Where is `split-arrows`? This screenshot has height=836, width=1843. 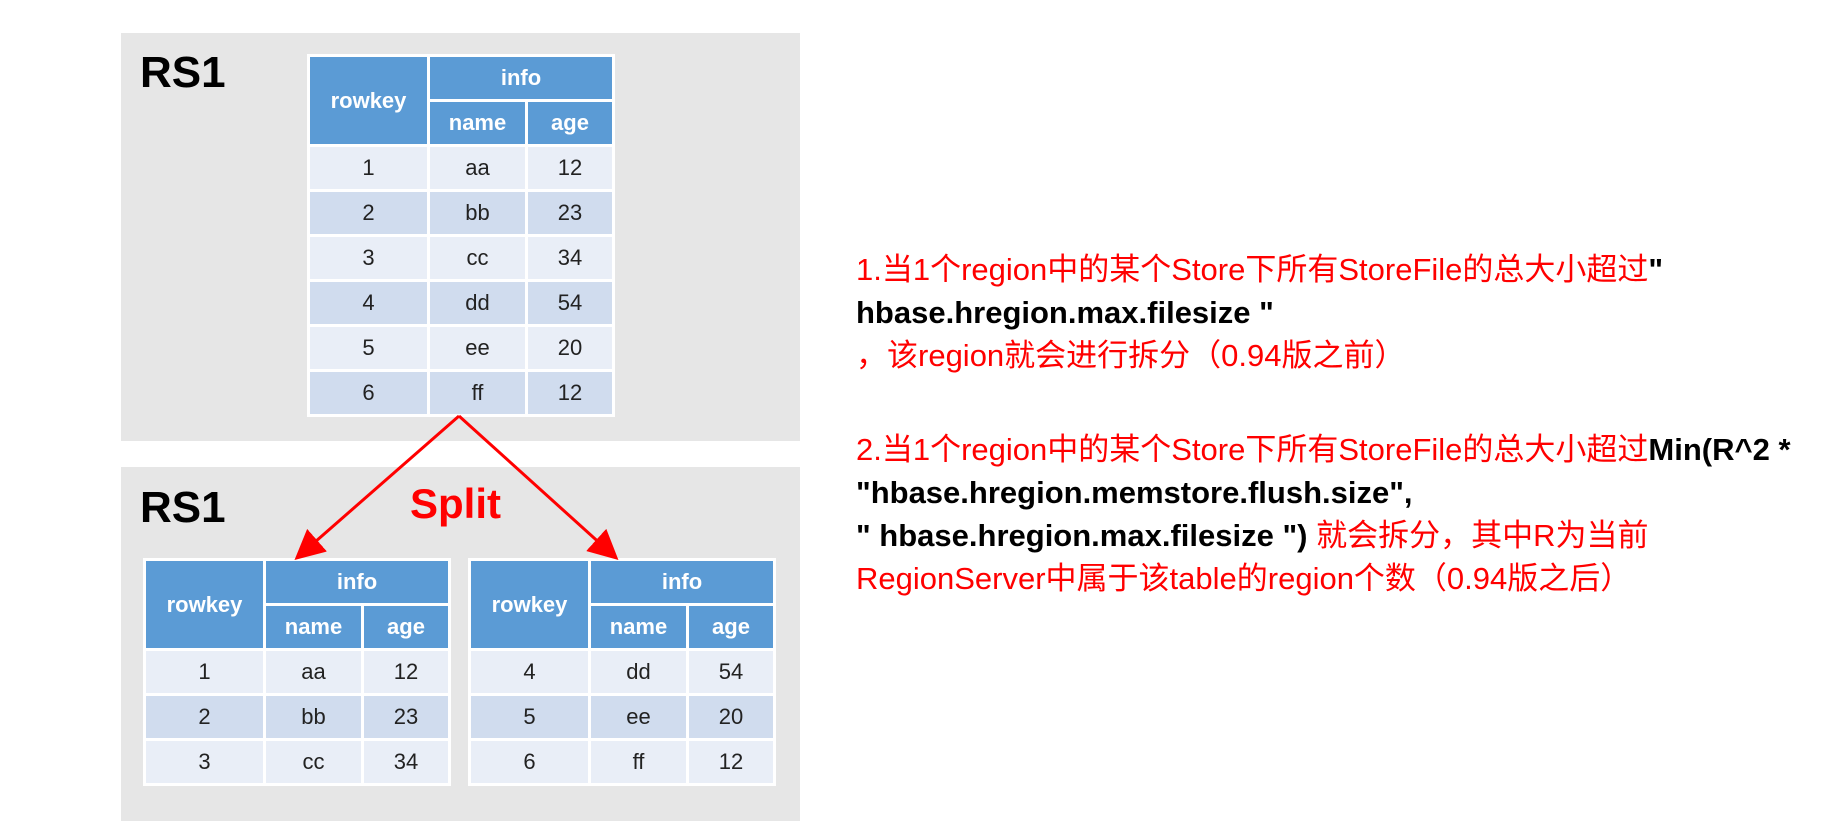
split-arrows is located at coordinates (456, 487).